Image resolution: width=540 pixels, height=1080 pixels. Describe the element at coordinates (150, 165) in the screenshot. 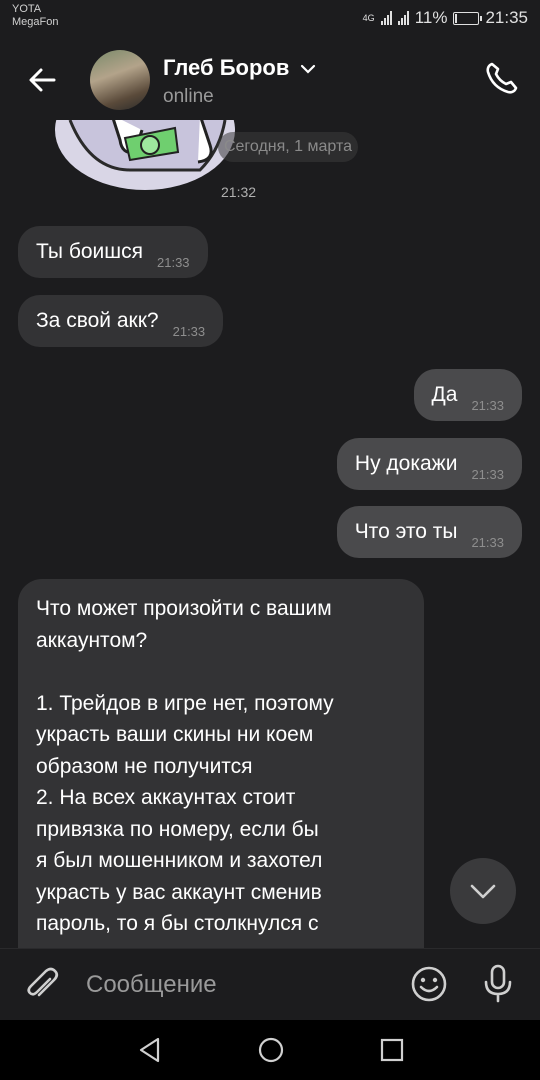

I see `sticker` at that location.